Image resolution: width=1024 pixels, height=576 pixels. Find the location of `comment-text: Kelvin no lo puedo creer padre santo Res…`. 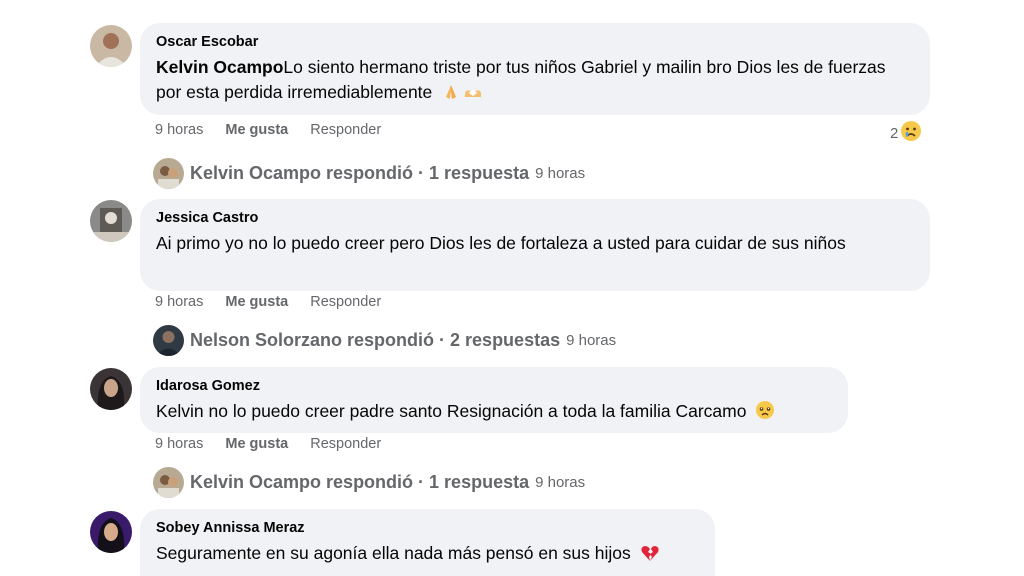

comment-text: Kelvin no lo puedo creer padre santo Res… is located at coordinates (494, 413).